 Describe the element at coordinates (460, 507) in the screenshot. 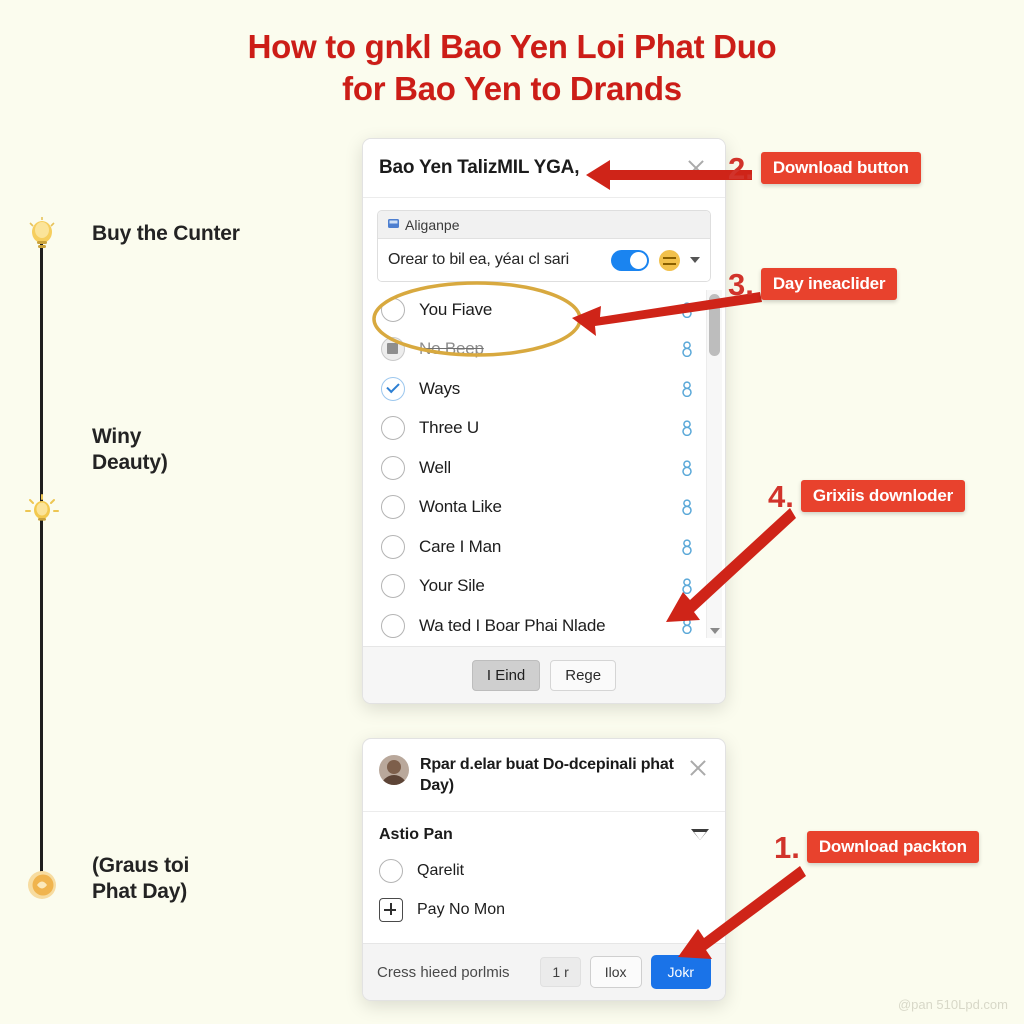

I see `list-item-label: Wonta Like` at that location.